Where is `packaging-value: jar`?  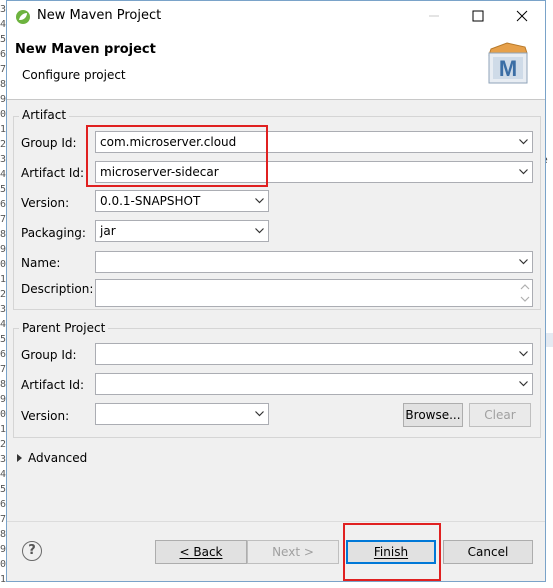 packaging-value: jar is located at coordinates (108, 231).